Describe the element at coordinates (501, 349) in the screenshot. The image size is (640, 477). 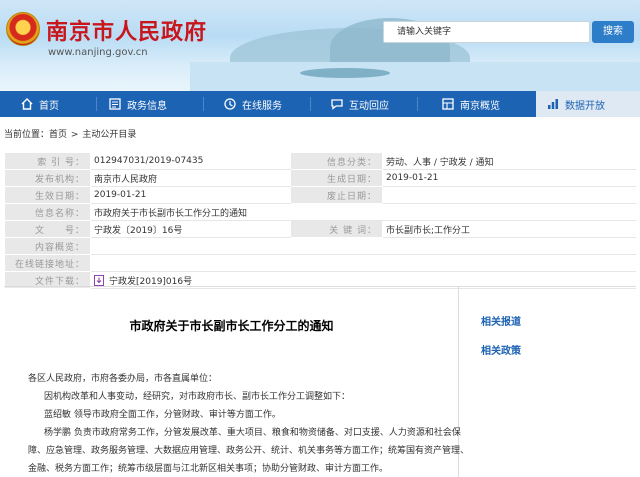
I see `related-policies-link: 相关政策` at that location.